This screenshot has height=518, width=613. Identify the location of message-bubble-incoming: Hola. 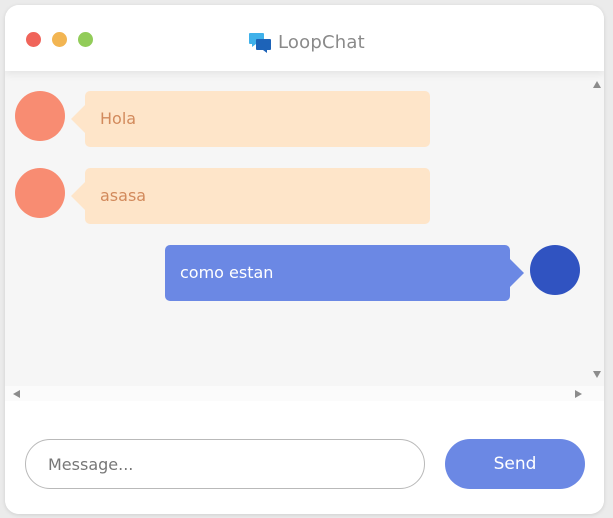
(250, 119).